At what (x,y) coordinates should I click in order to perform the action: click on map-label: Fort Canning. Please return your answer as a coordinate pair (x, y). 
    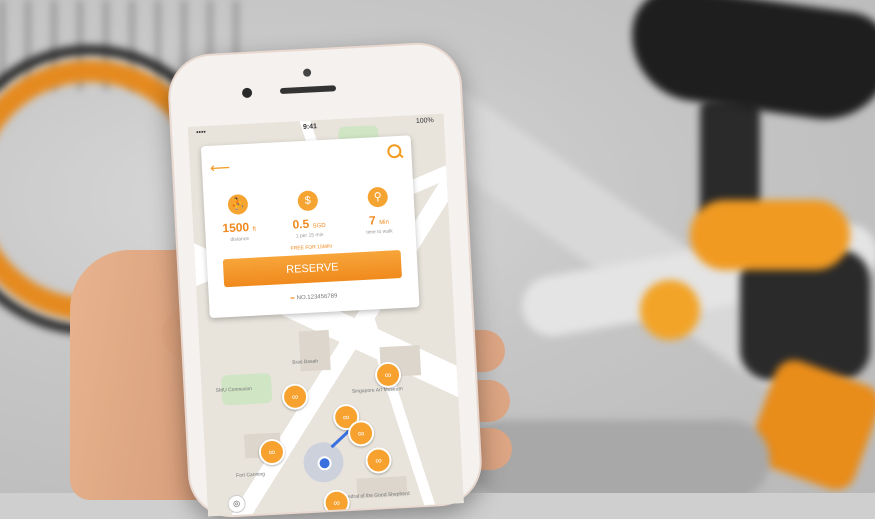
    Looking at the image, I should click on (250, 475).